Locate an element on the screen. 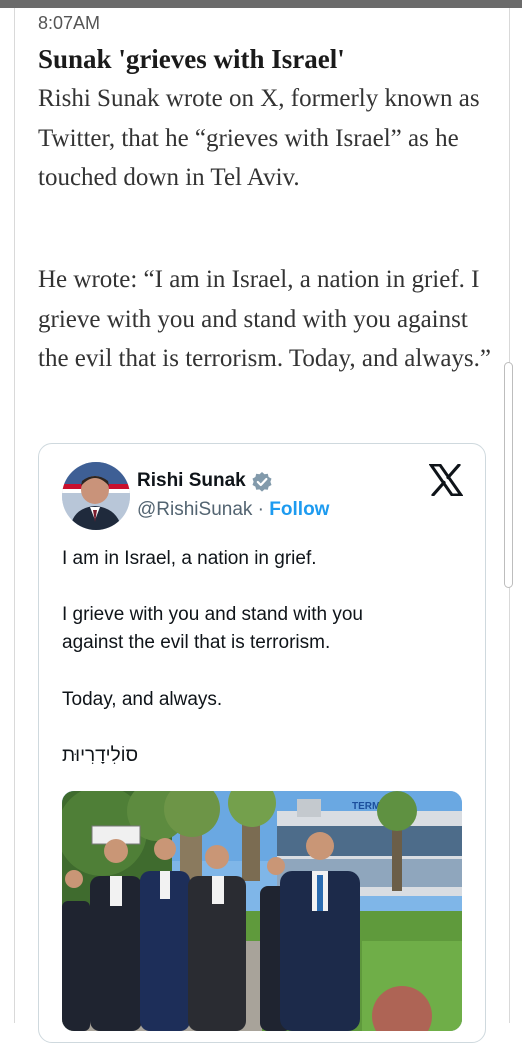 Image resolution: width=522 pixels, height=1043 pixels. tweet-author-name: Rishi Sunak is located at coordinates (191, 481).